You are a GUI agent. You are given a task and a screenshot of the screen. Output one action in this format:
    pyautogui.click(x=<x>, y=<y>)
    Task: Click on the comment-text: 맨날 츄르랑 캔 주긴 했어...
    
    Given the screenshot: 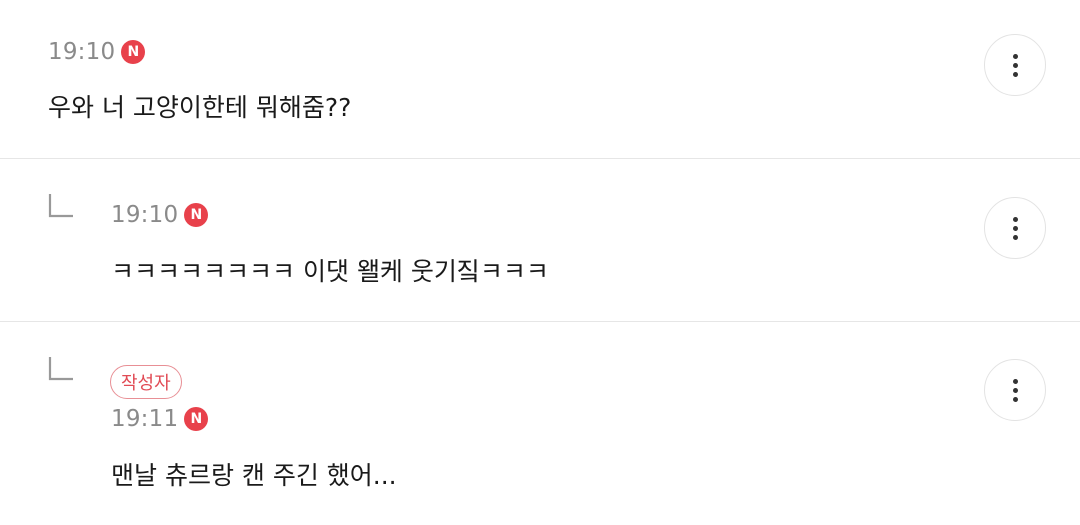 What is the action you would take?
    pyautogui.click(x=254, y=475)
    